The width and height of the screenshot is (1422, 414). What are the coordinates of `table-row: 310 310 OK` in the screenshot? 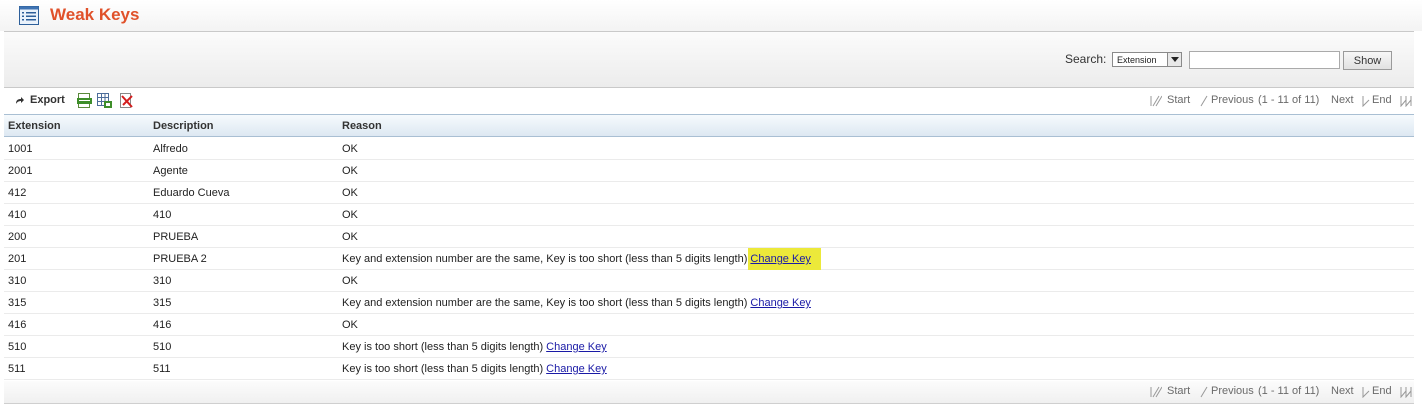 It's located at (709, 281).